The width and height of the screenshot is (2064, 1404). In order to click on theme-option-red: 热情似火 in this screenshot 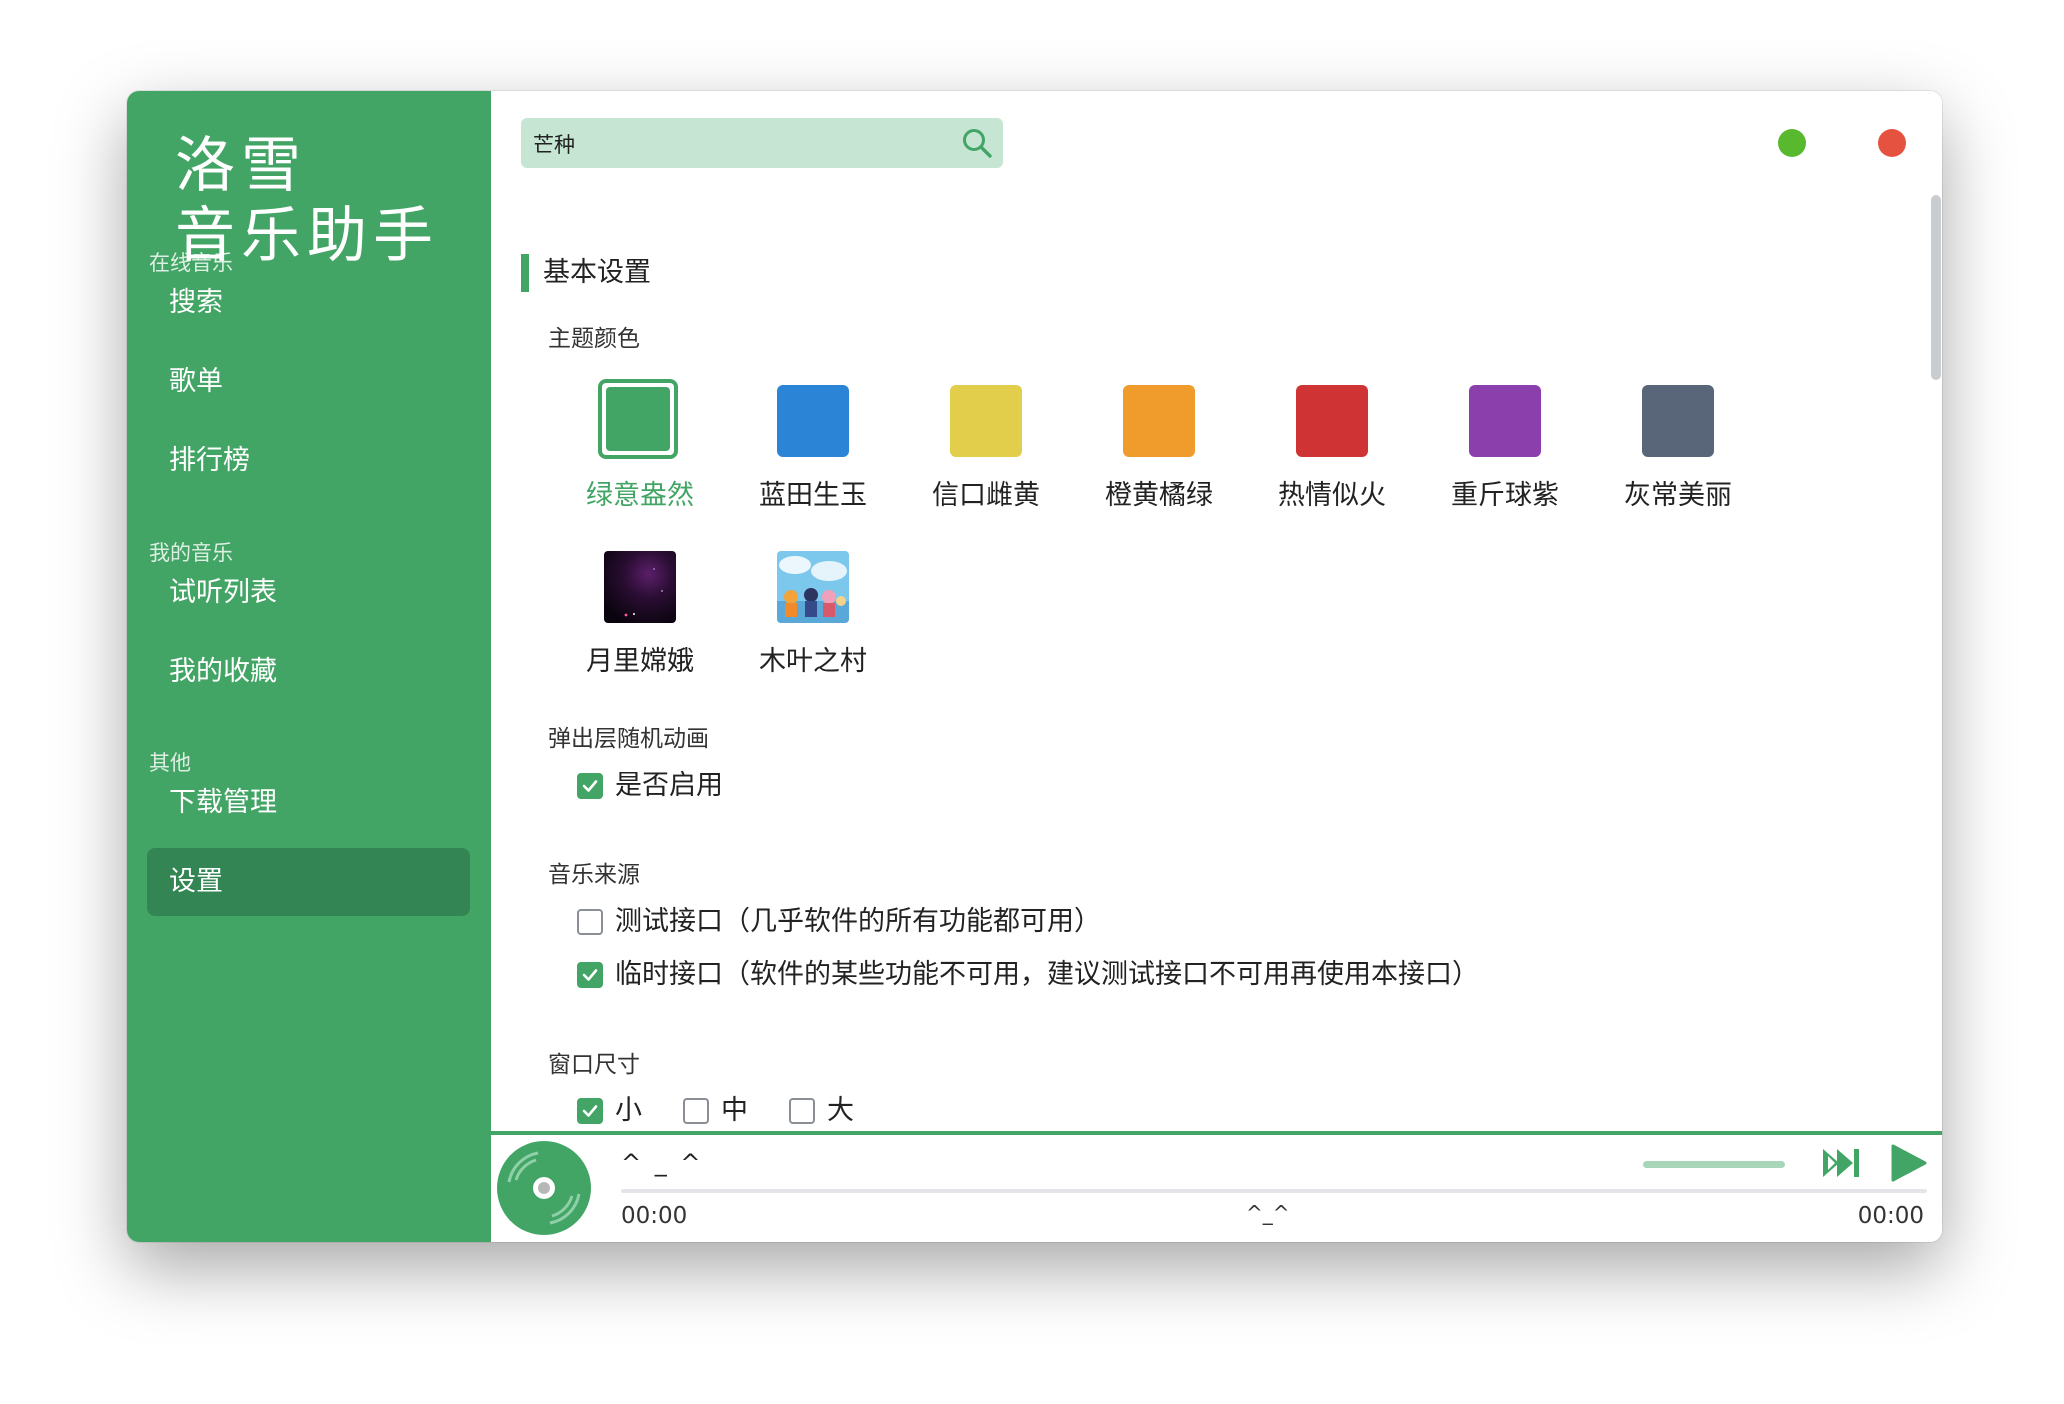, I will do `click(1325, 455)`.